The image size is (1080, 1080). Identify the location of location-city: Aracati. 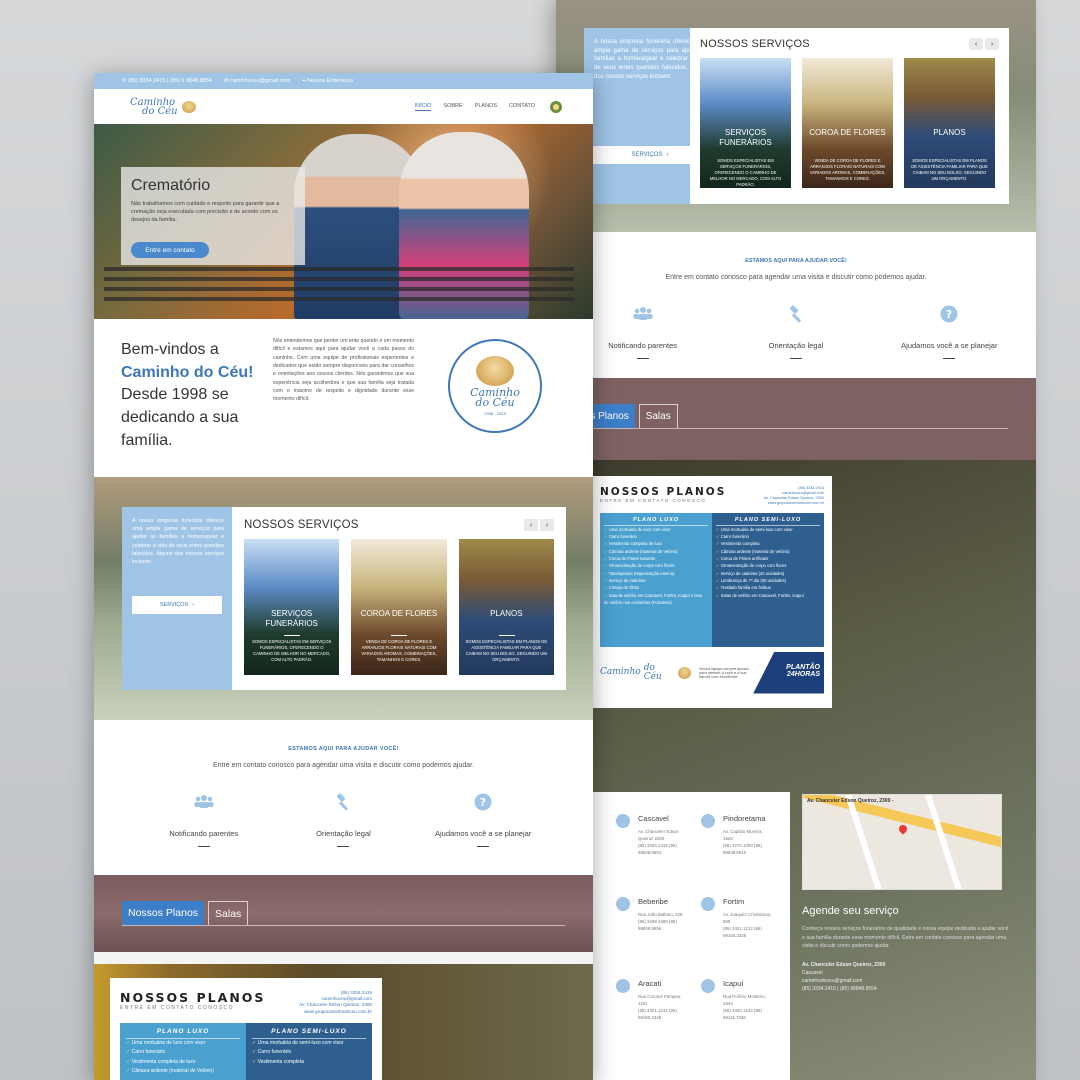
(650, 983).